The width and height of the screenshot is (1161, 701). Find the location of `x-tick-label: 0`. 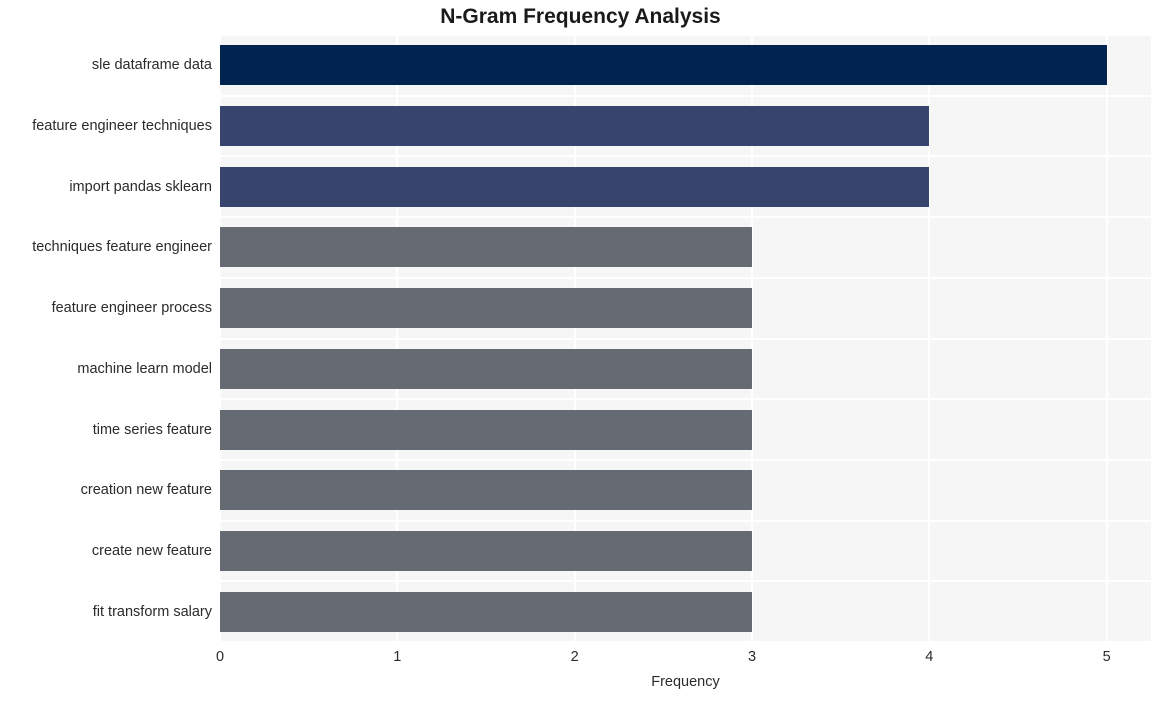

x-tick-label: 0 is located at coordinates (220, 657).